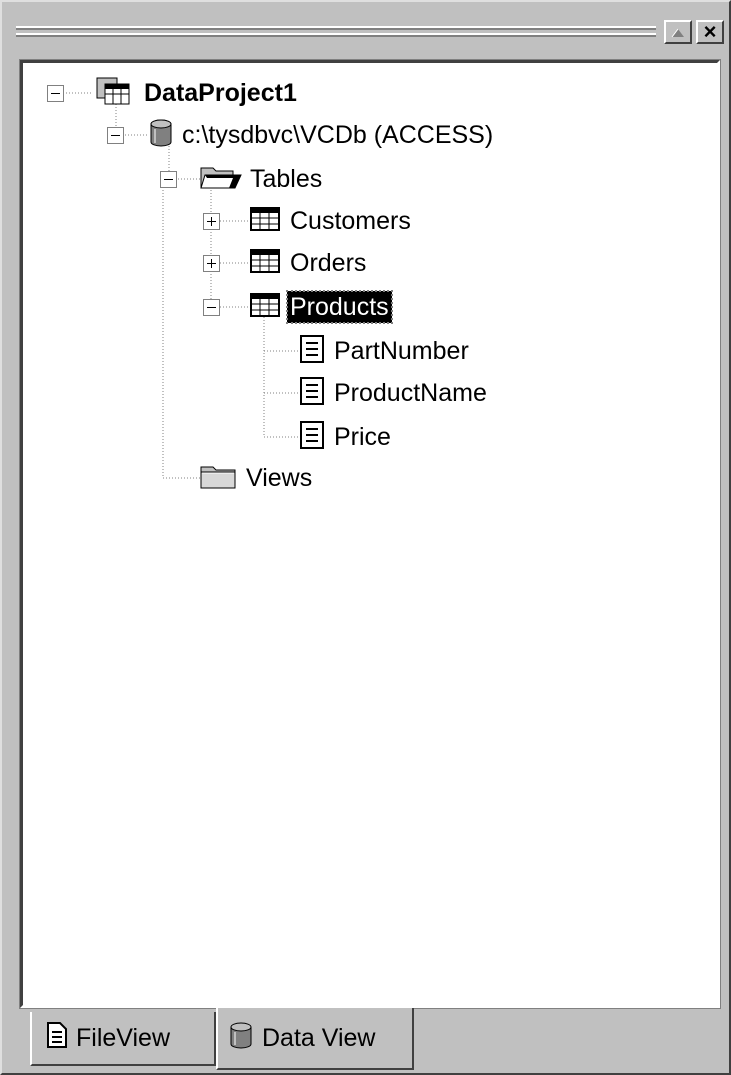 This screenshot has height=1075, width=731. I want to click on tree-node-connection: c:\tysdbvc\VCDb (ACCESS), so click(321, 135).